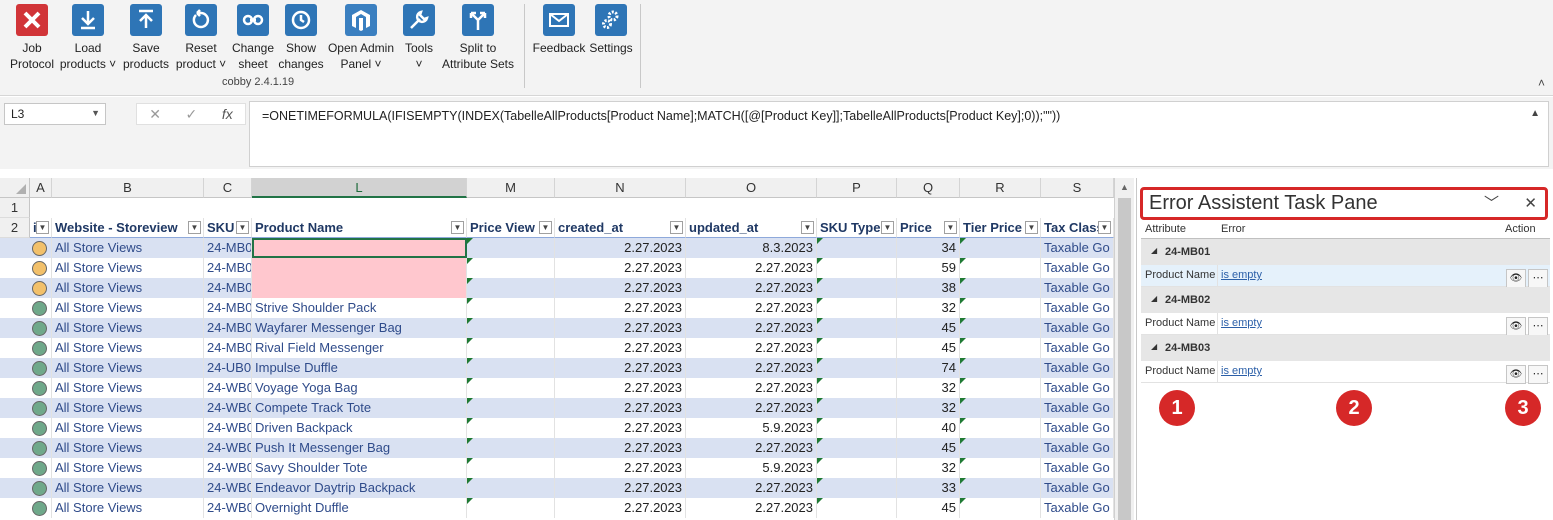  Describe the element at coordinates (751, 428) in the screenshot. I see `table-cell: 5.9.2023` at that location.